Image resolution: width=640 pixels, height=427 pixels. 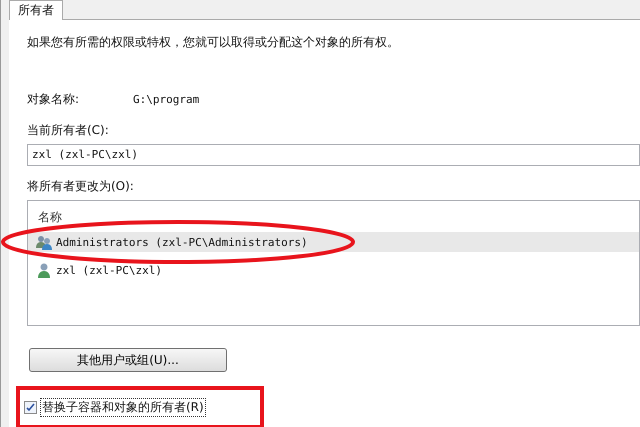 I want to click on object-name-value: G:\program, so click(x=166, y=99).